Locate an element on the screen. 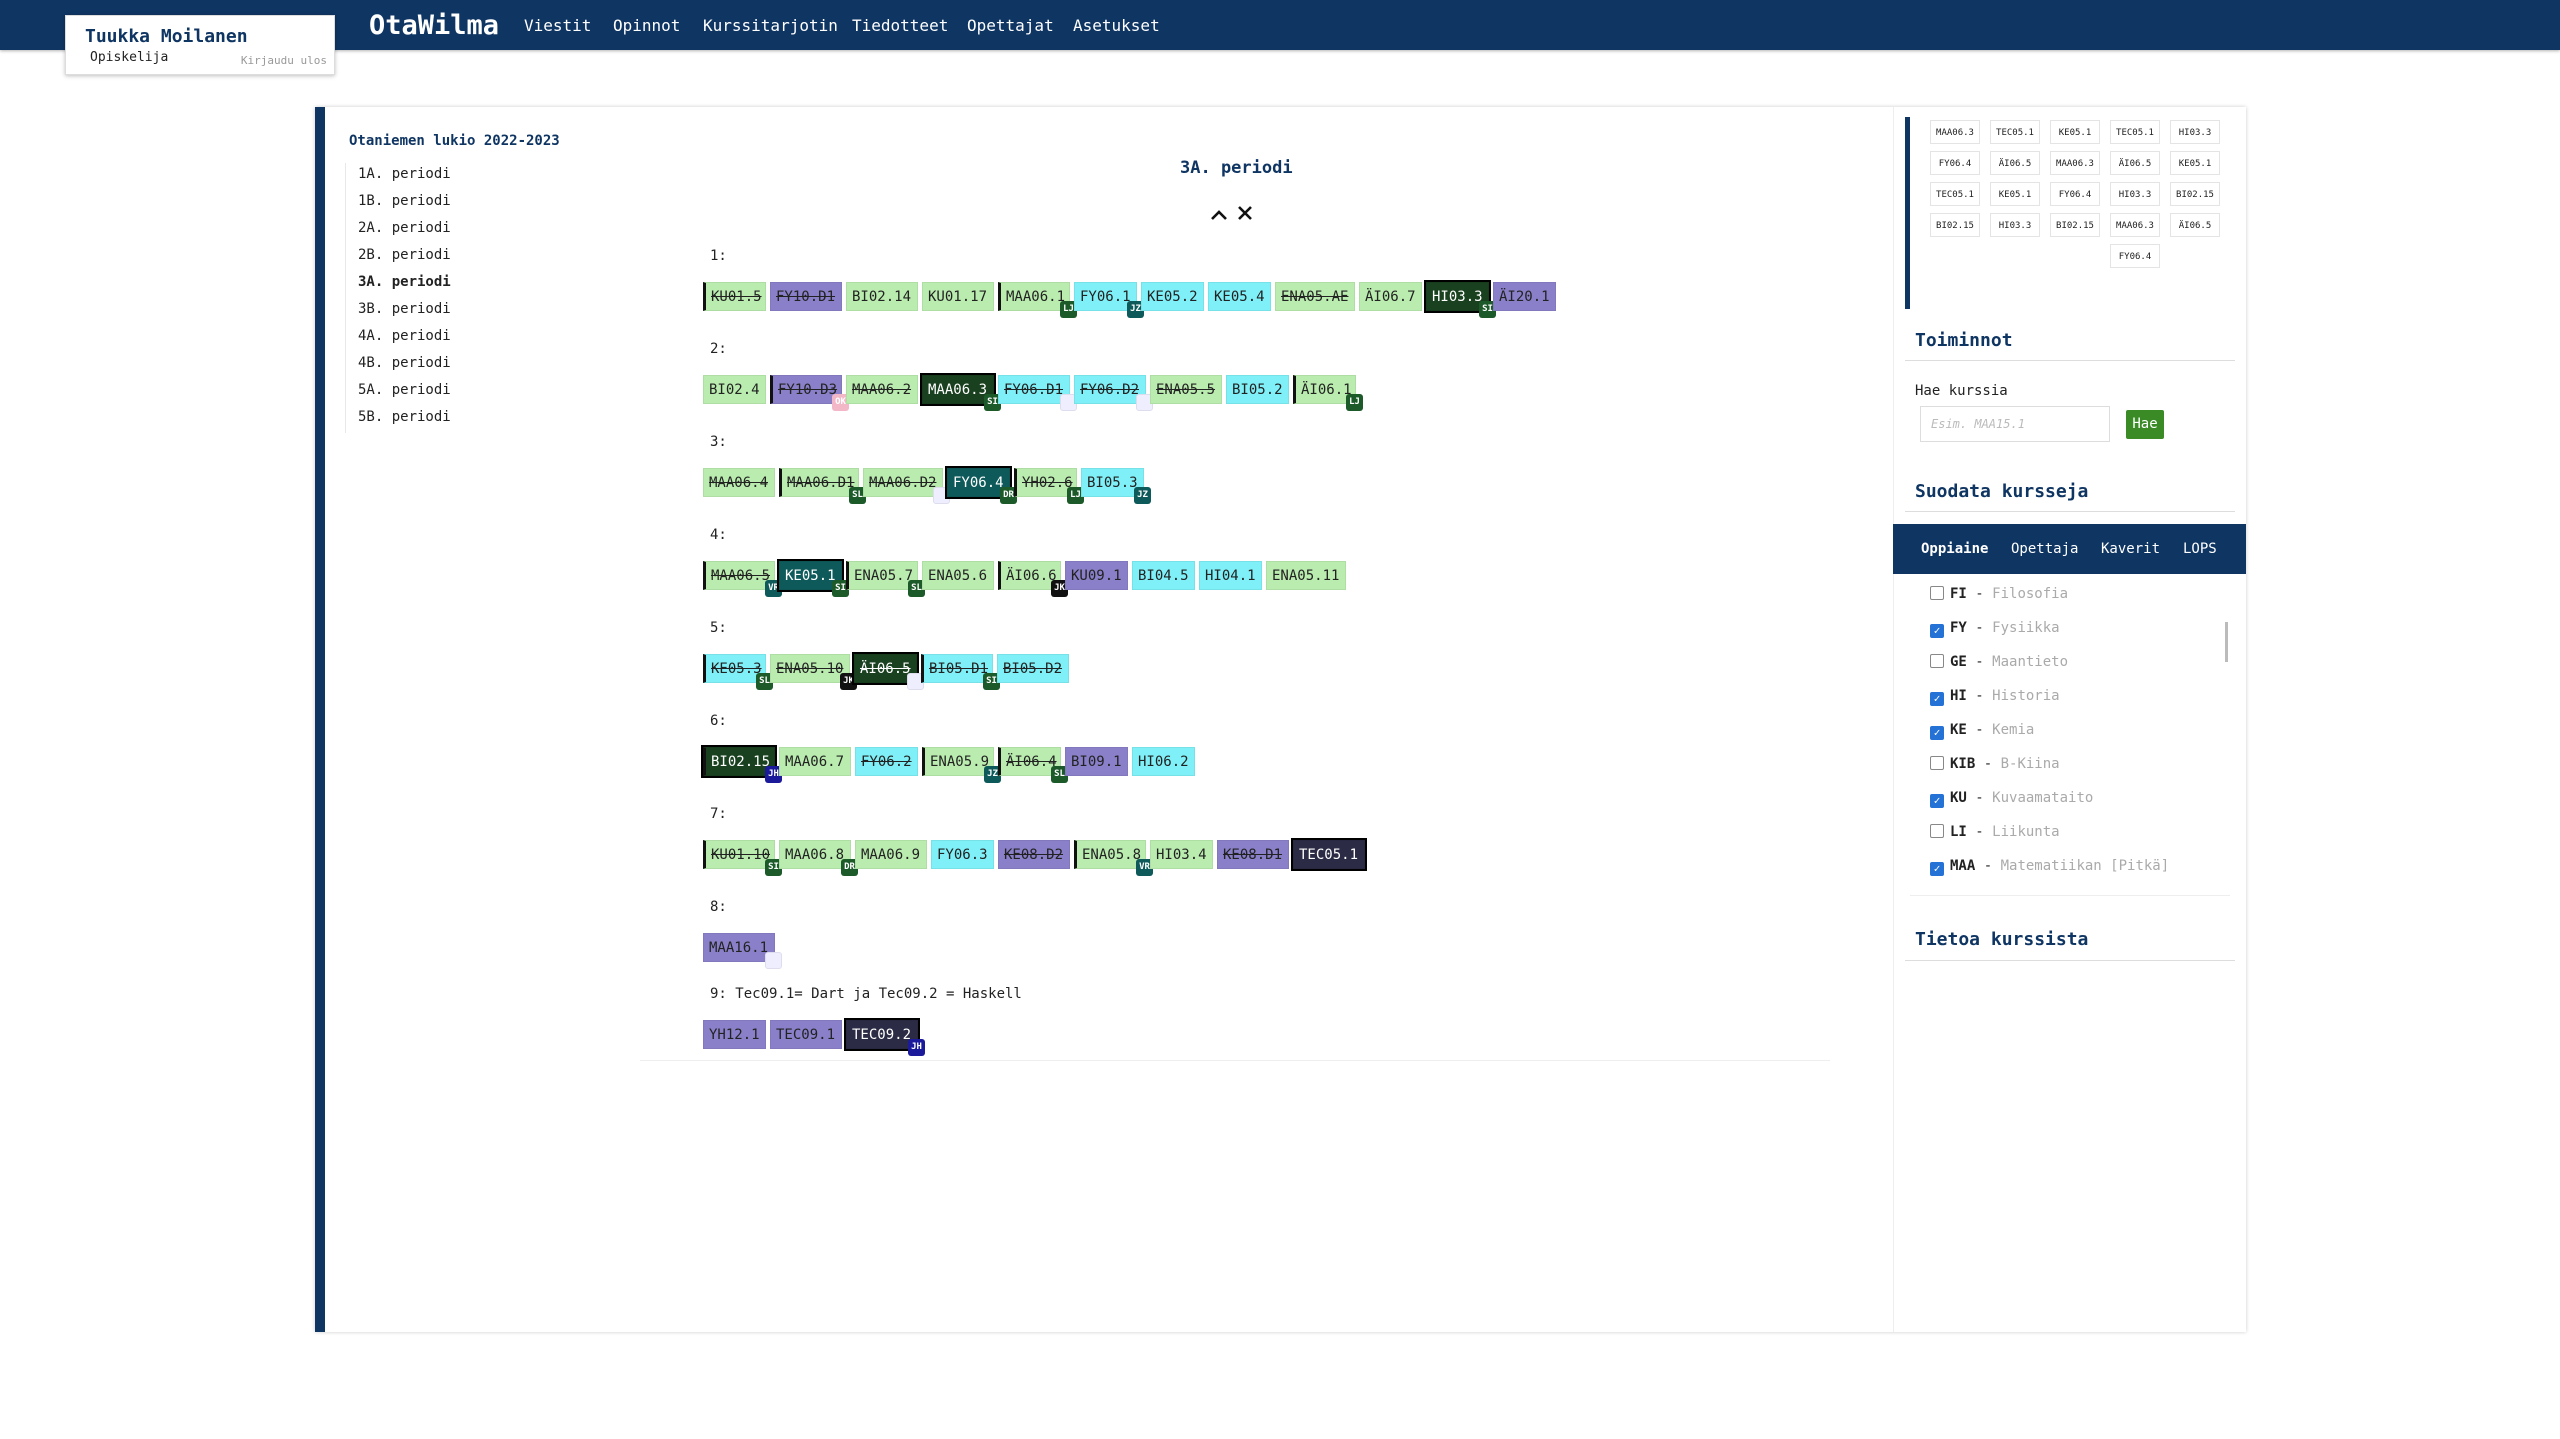  course-chip: MAA06.4 is located at coordinates (739, 482).